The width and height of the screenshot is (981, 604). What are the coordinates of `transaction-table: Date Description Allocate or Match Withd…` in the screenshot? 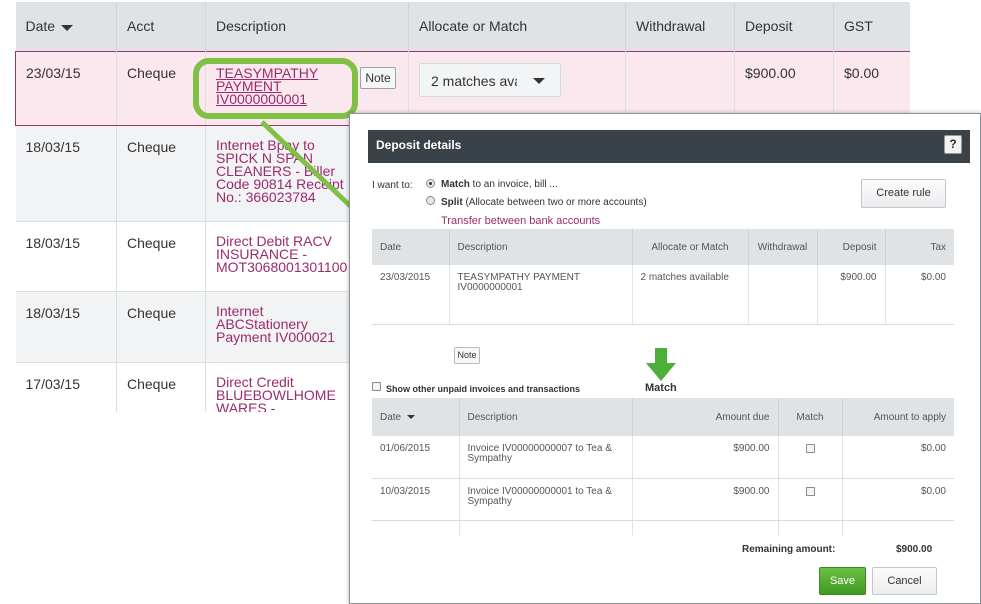 It's located at (663, 277).